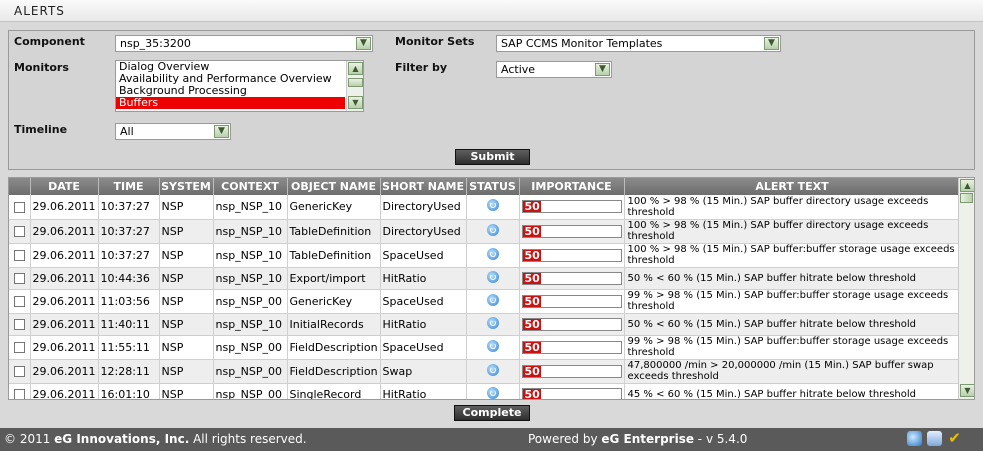 This screenshot has width=983, height=451. I want to click on column-header-alert-text: ALERT TEXT, so click(792, 186).